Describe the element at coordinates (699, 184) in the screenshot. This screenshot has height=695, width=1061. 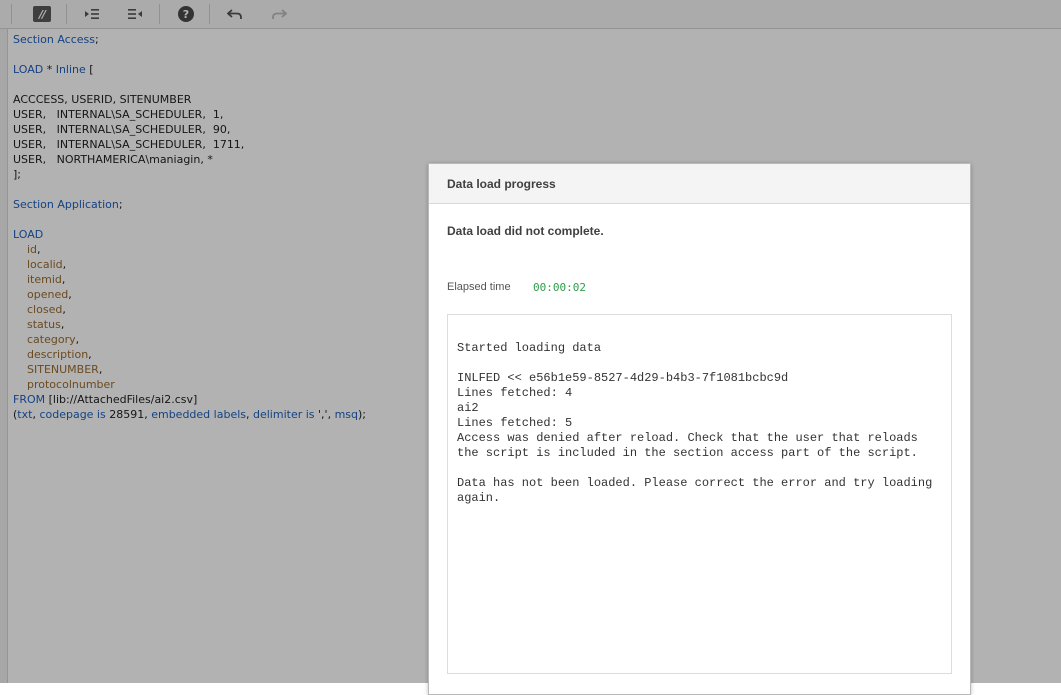
I see `dialog-header: Data load progress` at that location.